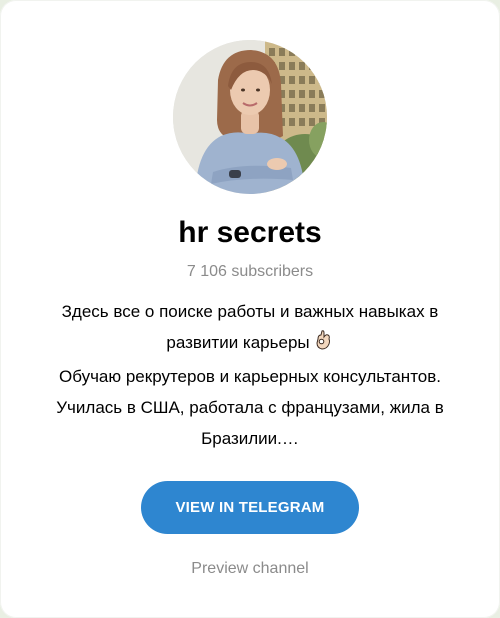 This screenshot has width=500, height=618. What do you see at coordinates (250, 507) in the screenshot?
I see `view-in-telegram-button: VIEW IN TELEGRAM` at bounding box center [250, 507].